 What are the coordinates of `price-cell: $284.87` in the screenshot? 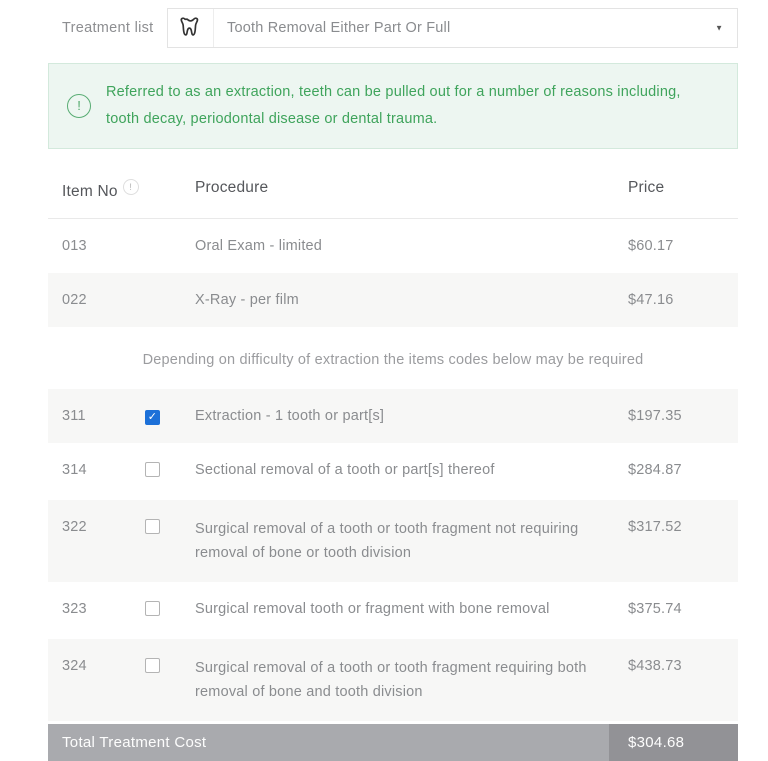 It's located at (655, 469).